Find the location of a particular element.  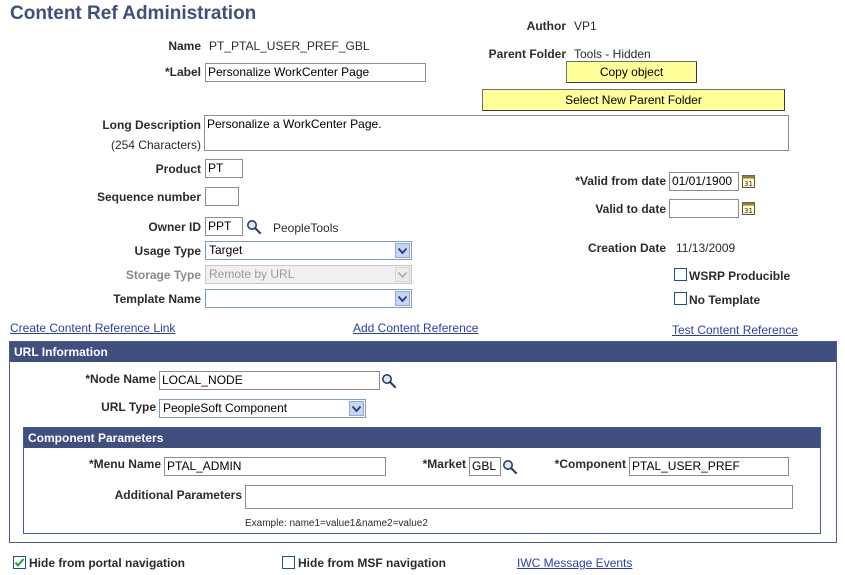

menu-name-label: *Menu Name is located at coordinates (124, 464).